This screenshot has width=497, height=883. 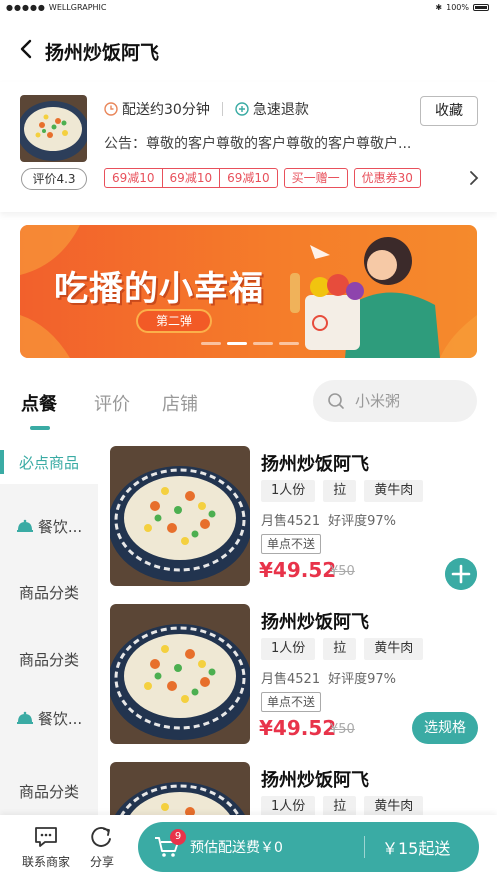 I want to click on search-input, so click(x=410, y=401).